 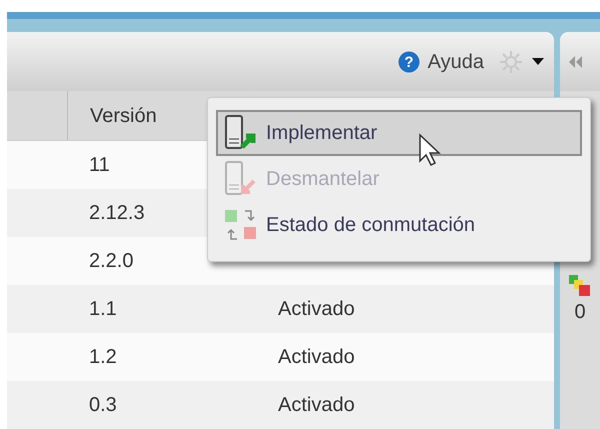 I want to click on version-cell-text: 2.12.3, so click(x=117, y=213).